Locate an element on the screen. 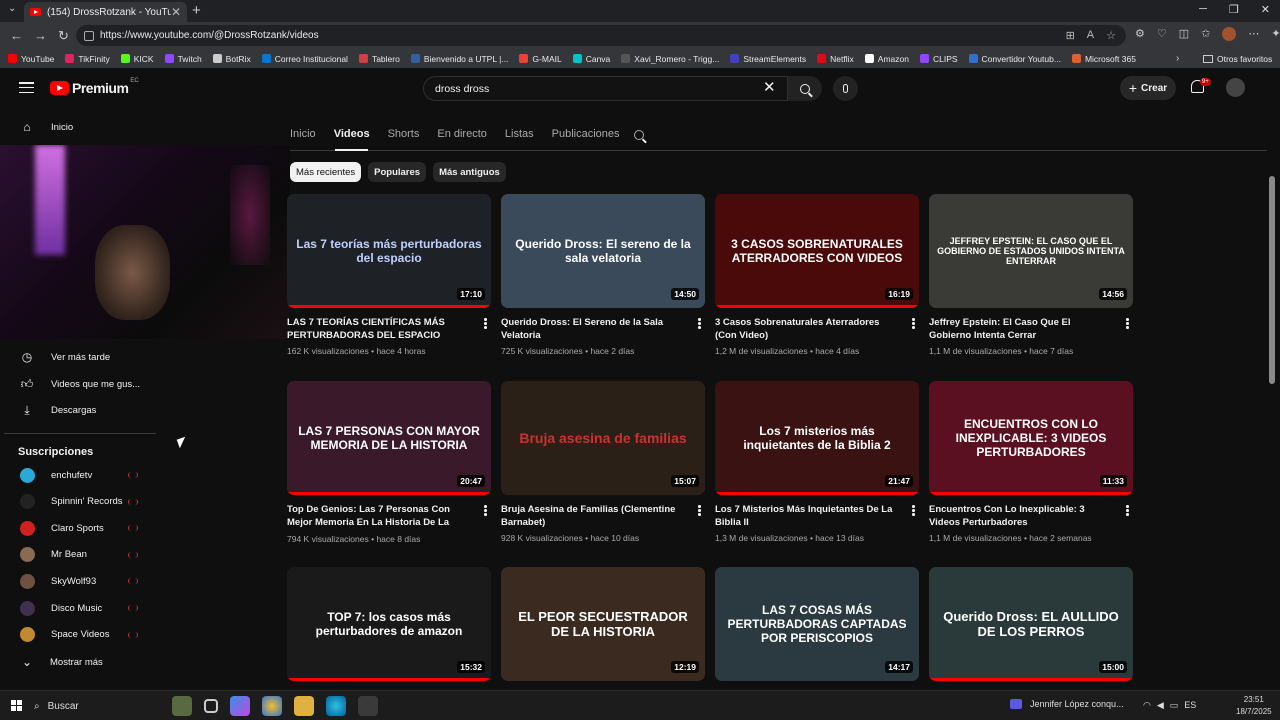 This screenshot has height=720, width=1280. wifi-icon: ◠ is located at coordinates (1147, 705).